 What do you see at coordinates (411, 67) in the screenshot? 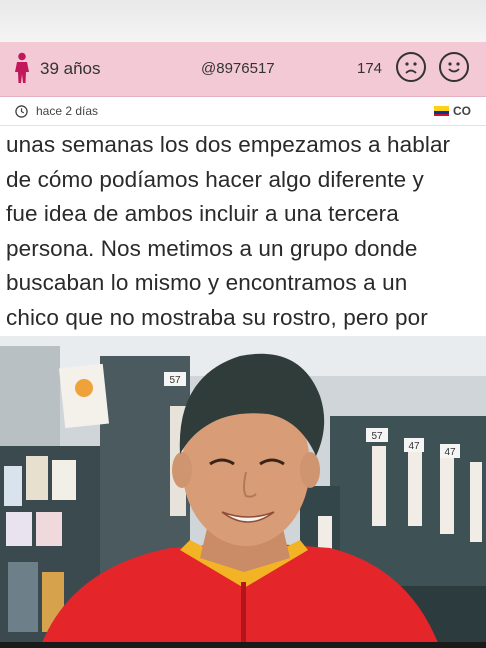
I see `sad-face-icon` at bounding box center [411, 67].